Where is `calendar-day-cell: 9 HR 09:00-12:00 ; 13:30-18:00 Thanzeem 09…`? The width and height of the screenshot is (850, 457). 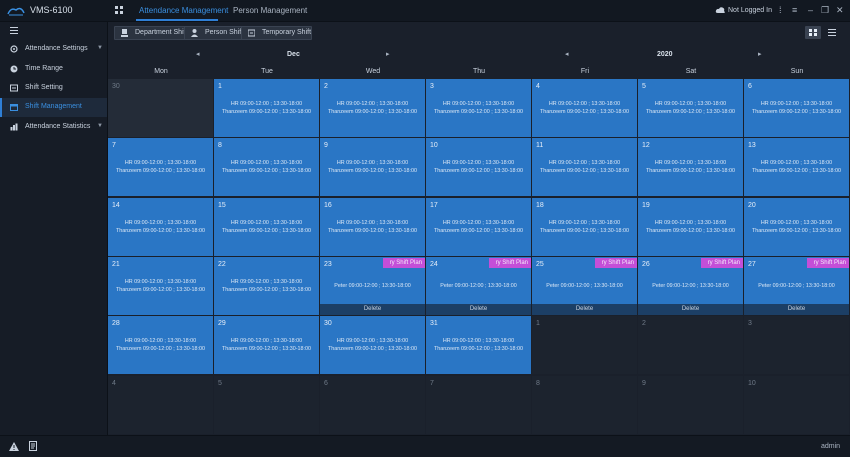
calendar-day-cell: 9 HR 09:00-12:00 ; 13:30-18:00 Thanzeem 09… is located at coordinates (372, 167).